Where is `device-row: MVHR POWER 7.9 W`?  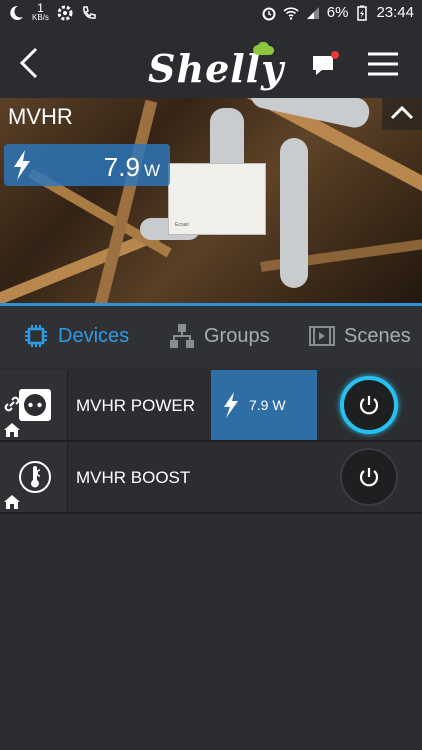
device-row: MVHR POWER 7.9 W is located at coordinates (211, 406).